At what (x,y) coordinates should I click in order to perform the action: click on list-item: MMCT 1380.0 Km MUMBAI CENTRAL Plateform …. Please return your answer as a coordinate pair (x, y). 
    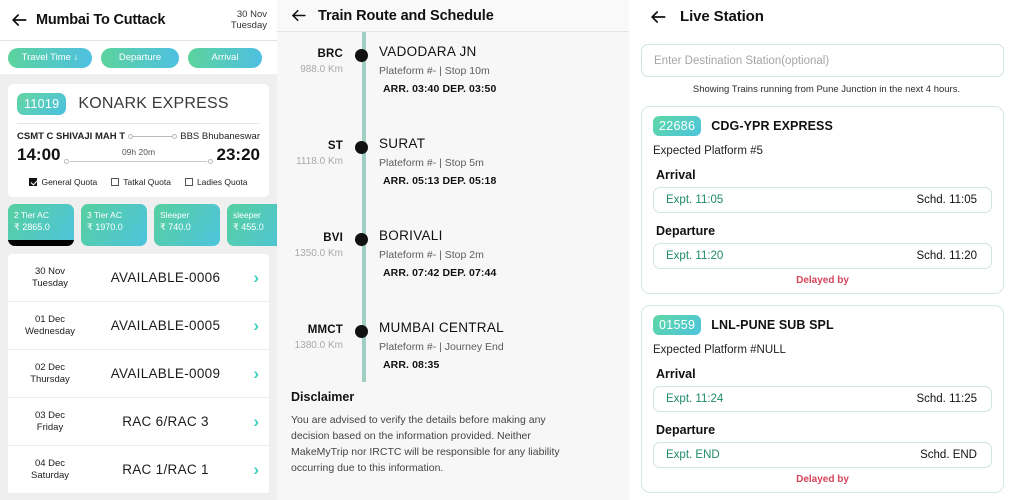
    Looking at the image, I should click on (453, 351).